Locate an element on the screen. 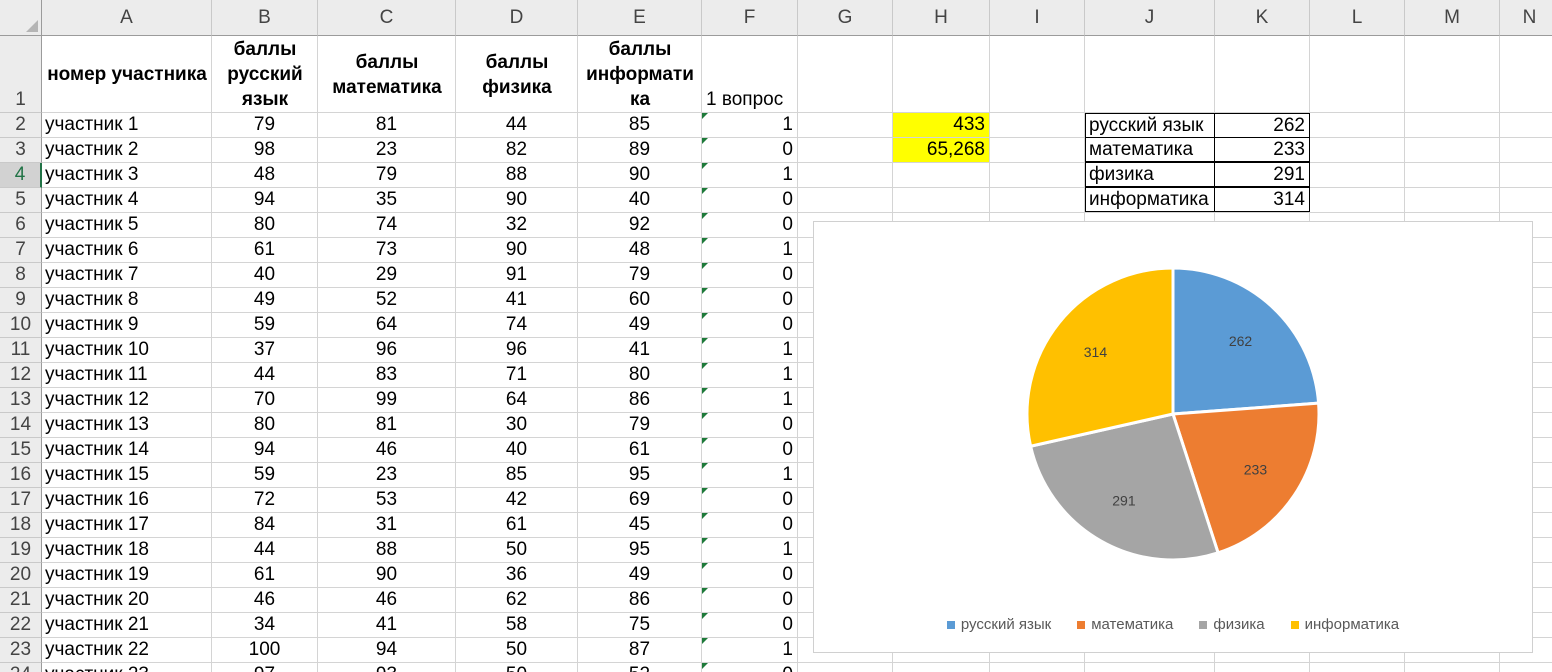 The height and width of the screenshot is (672, 1552). h2-result-cell: 433 is located at coordinates (941, 125).